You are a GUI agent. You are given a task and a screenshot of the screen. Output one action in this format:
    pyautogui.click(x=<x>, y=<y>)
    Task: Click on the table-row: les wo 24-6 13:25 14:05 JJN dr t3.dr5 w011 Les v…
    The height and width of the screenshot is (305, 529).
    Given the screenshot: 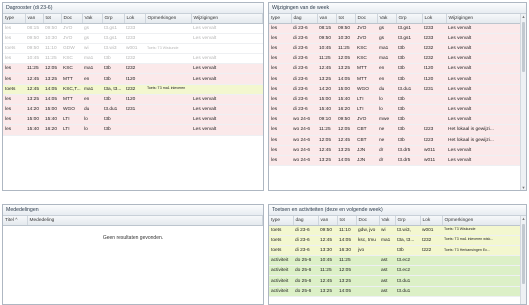 What is the action you would take?
    pyautogui.click(x=395, y=161)
    